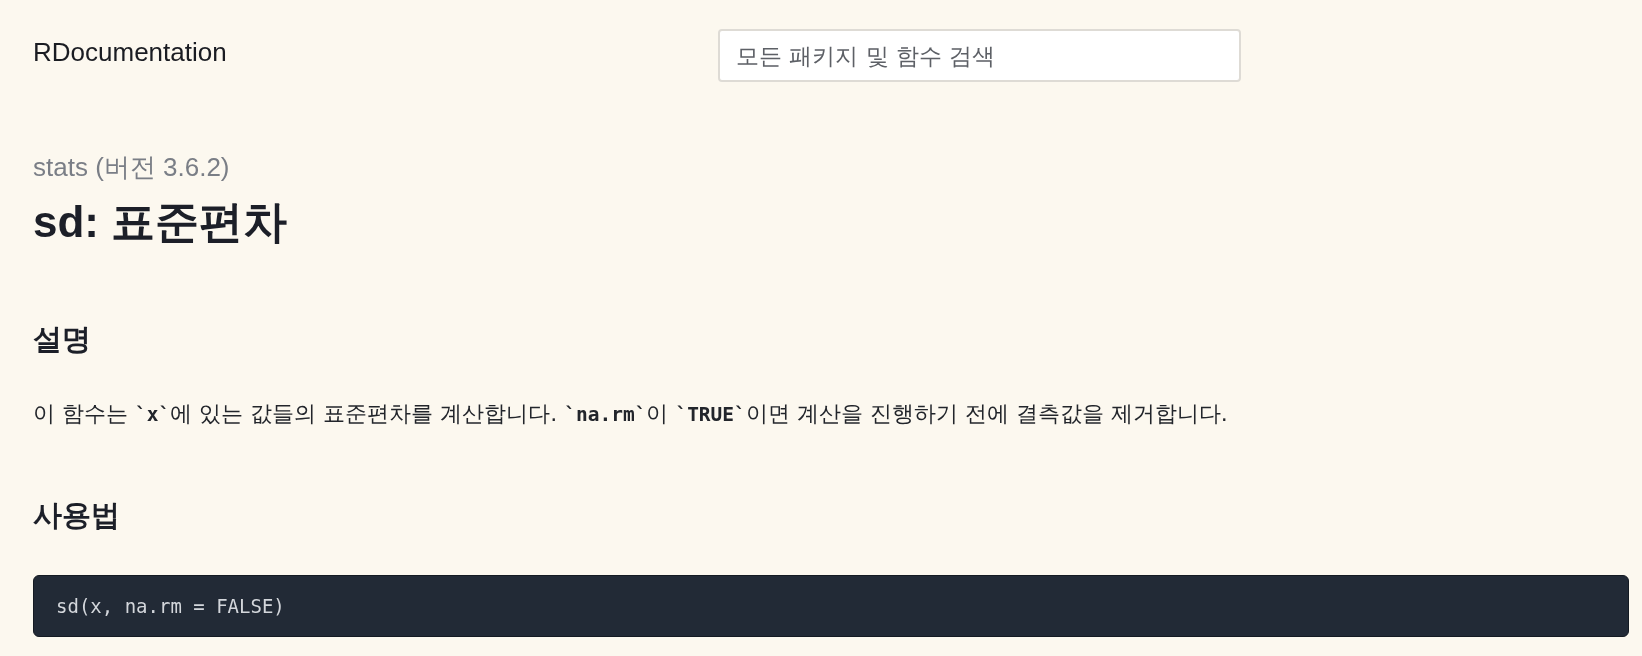 This screenshot has width=1642, height=656. Describe the element at coordinates (76, 515) in the screenshot. I see `section-heading: 사용법` at that location.